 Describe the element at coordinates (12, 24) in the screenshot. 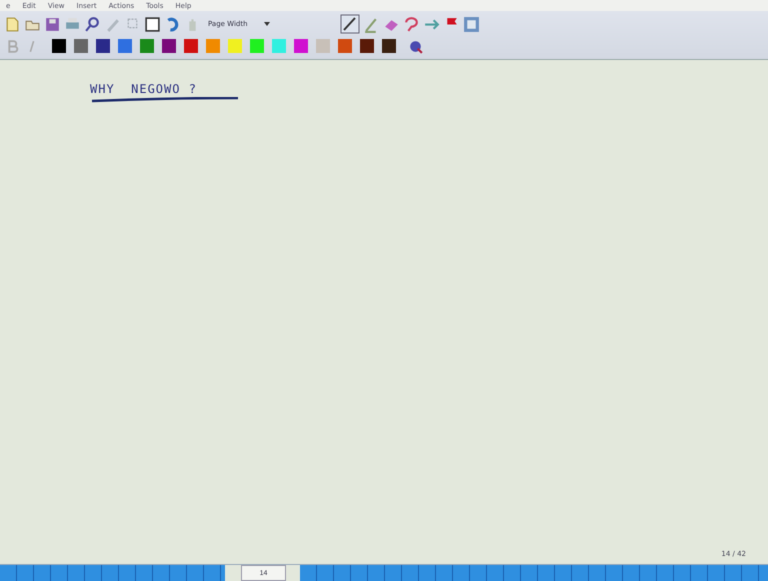

I see `new-page-icon` at that location.